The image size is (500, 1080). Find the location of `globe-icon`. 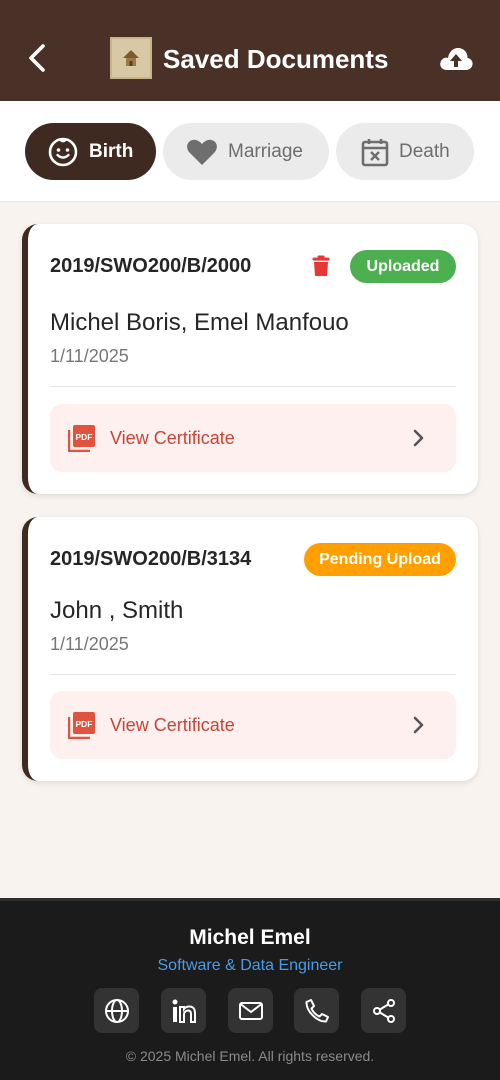

globe-icon is located at coordinates (116, 1010).